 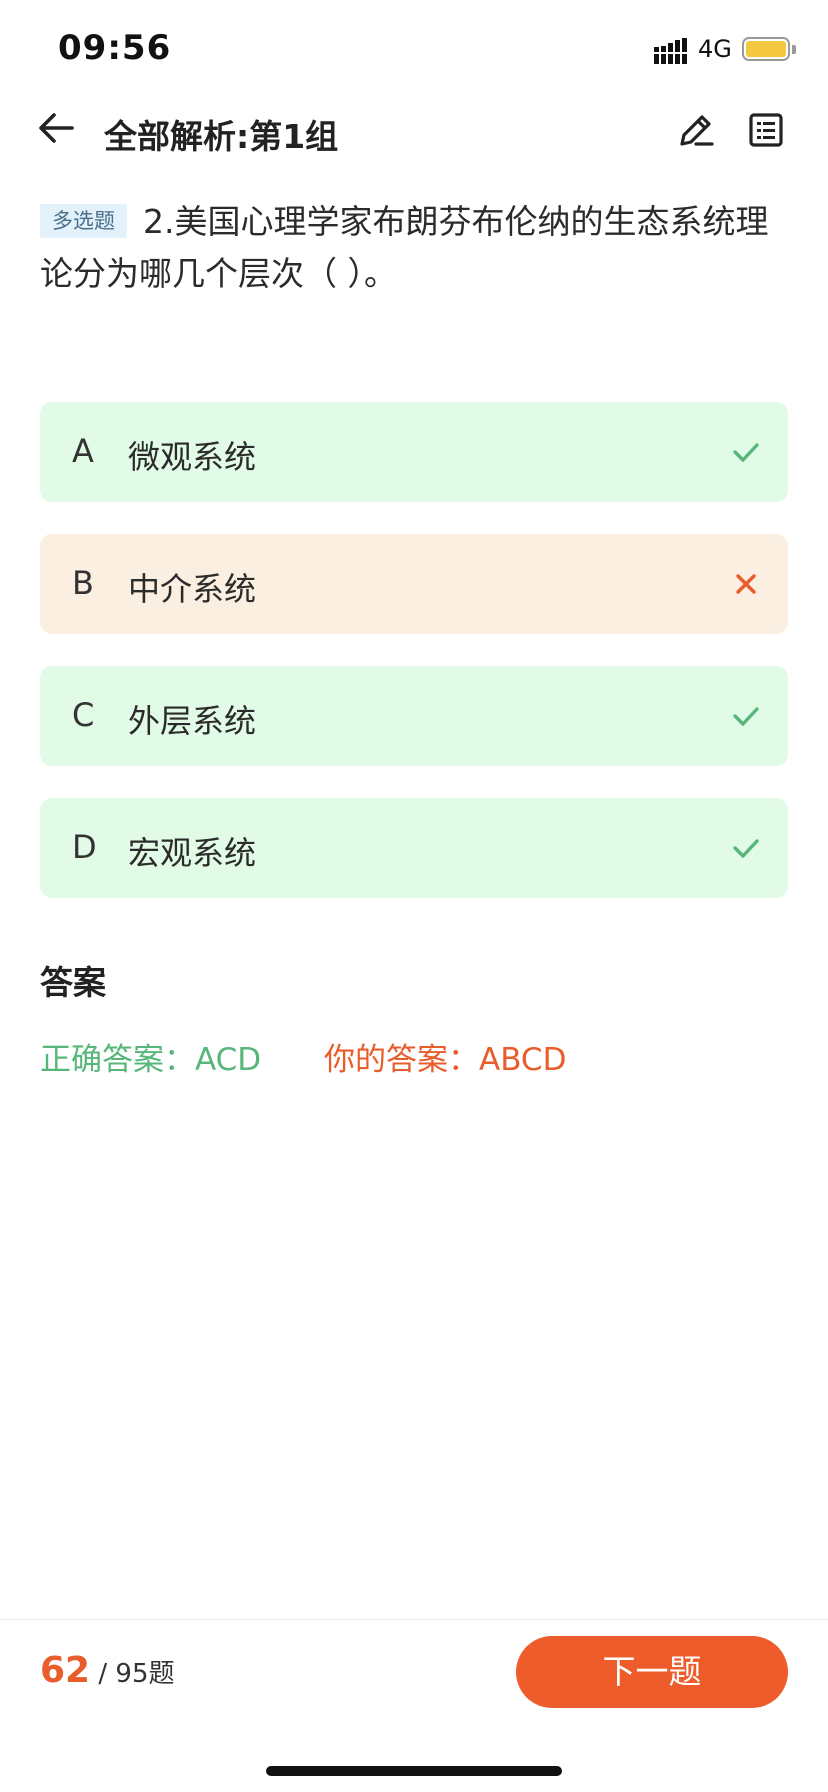 What do you see at coordinates (414, 848) in the screenshot?
I see `option-d: D 宏观系统` at bounding box center [414, 848].